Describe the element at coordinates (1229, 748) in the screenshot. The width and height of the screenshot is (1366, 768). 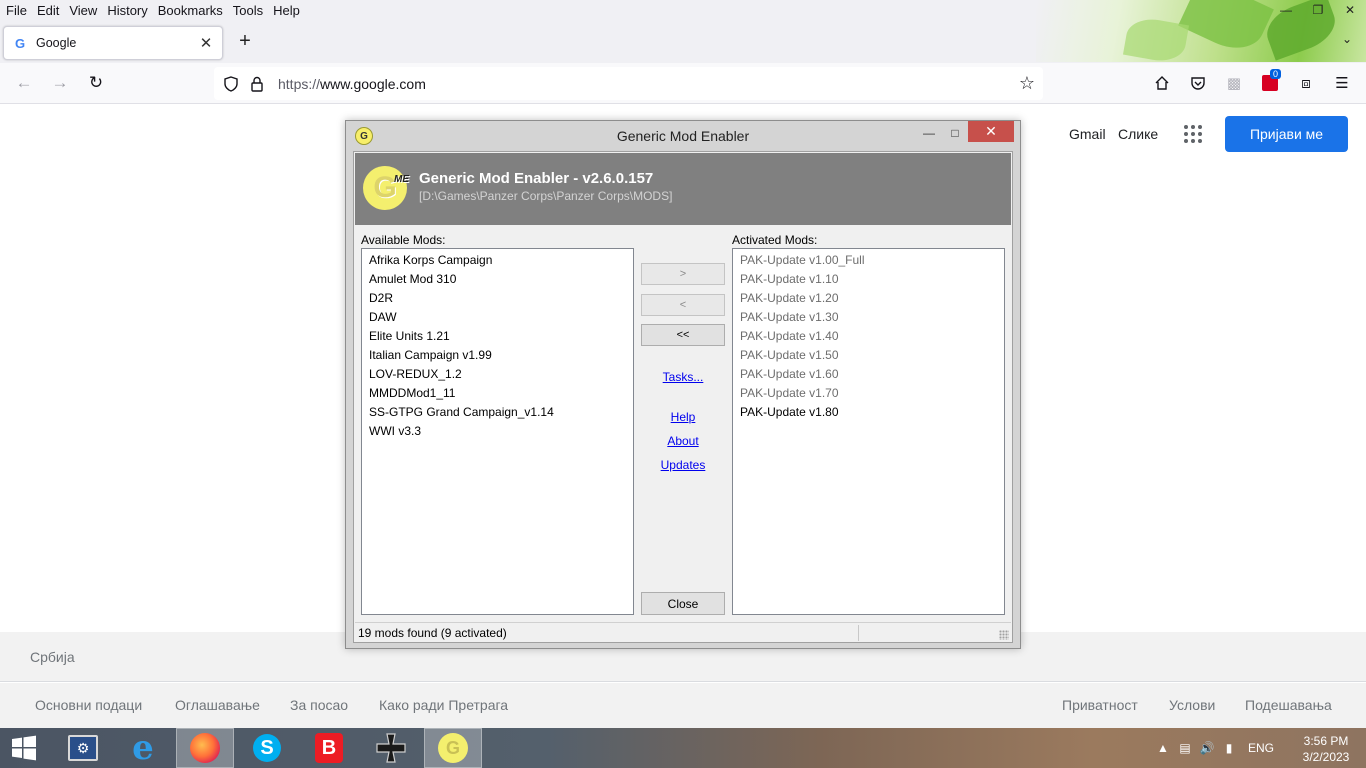
I see `battery-icon: ▮` at that location.